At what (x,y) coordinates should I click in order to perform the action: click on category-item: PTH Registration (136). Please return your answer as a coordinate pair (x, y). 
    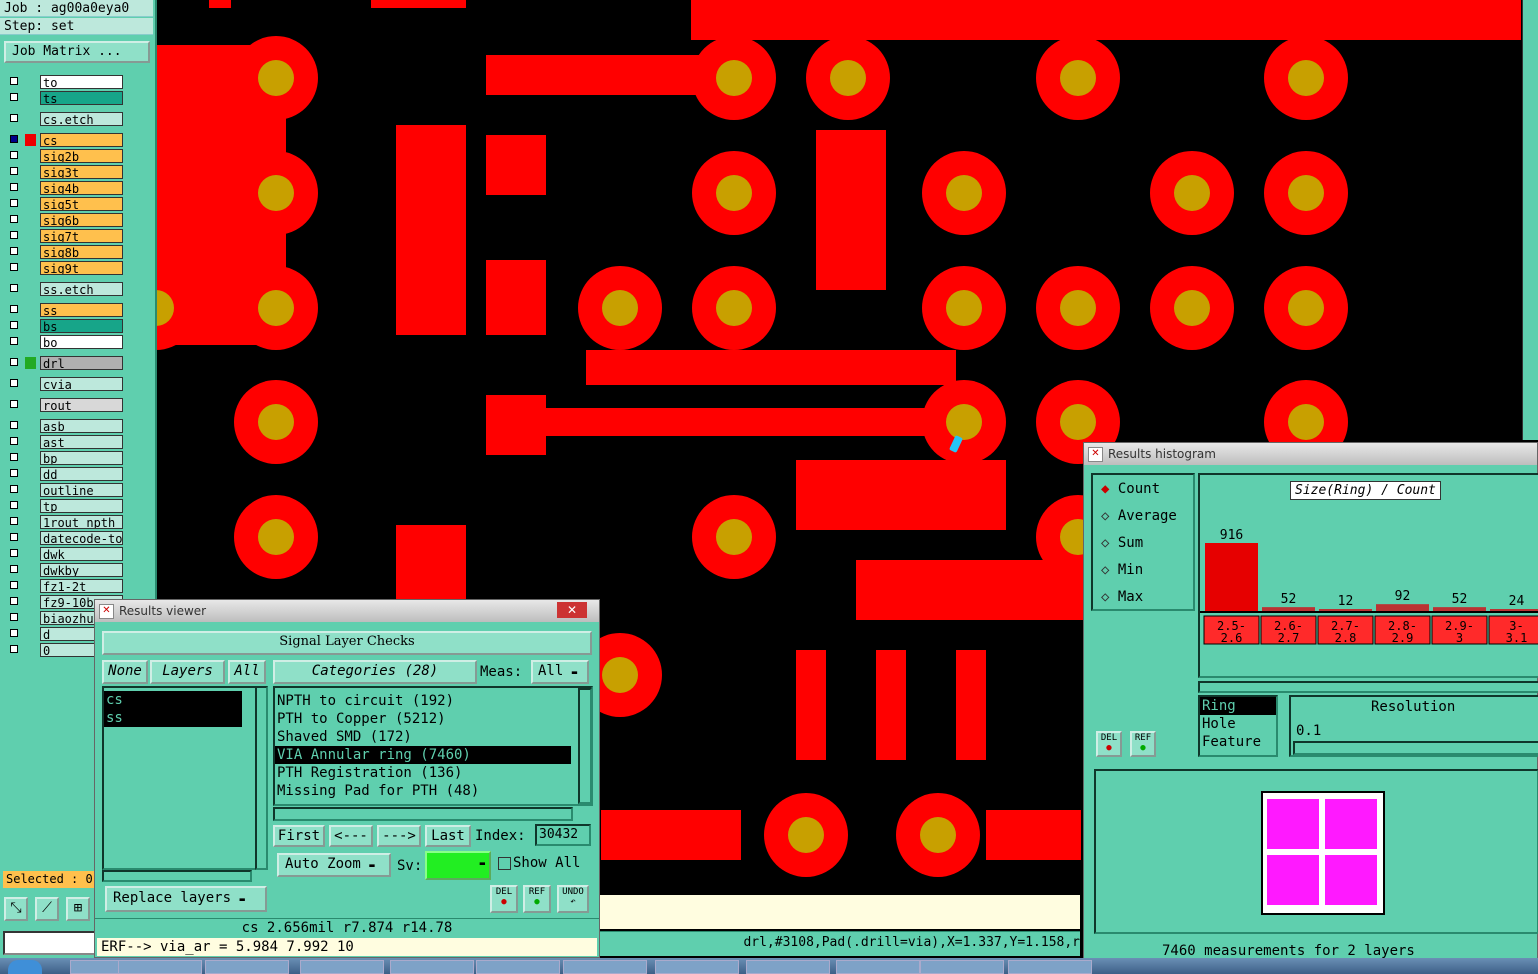
    Looking at the image, I should click on (423, 773).